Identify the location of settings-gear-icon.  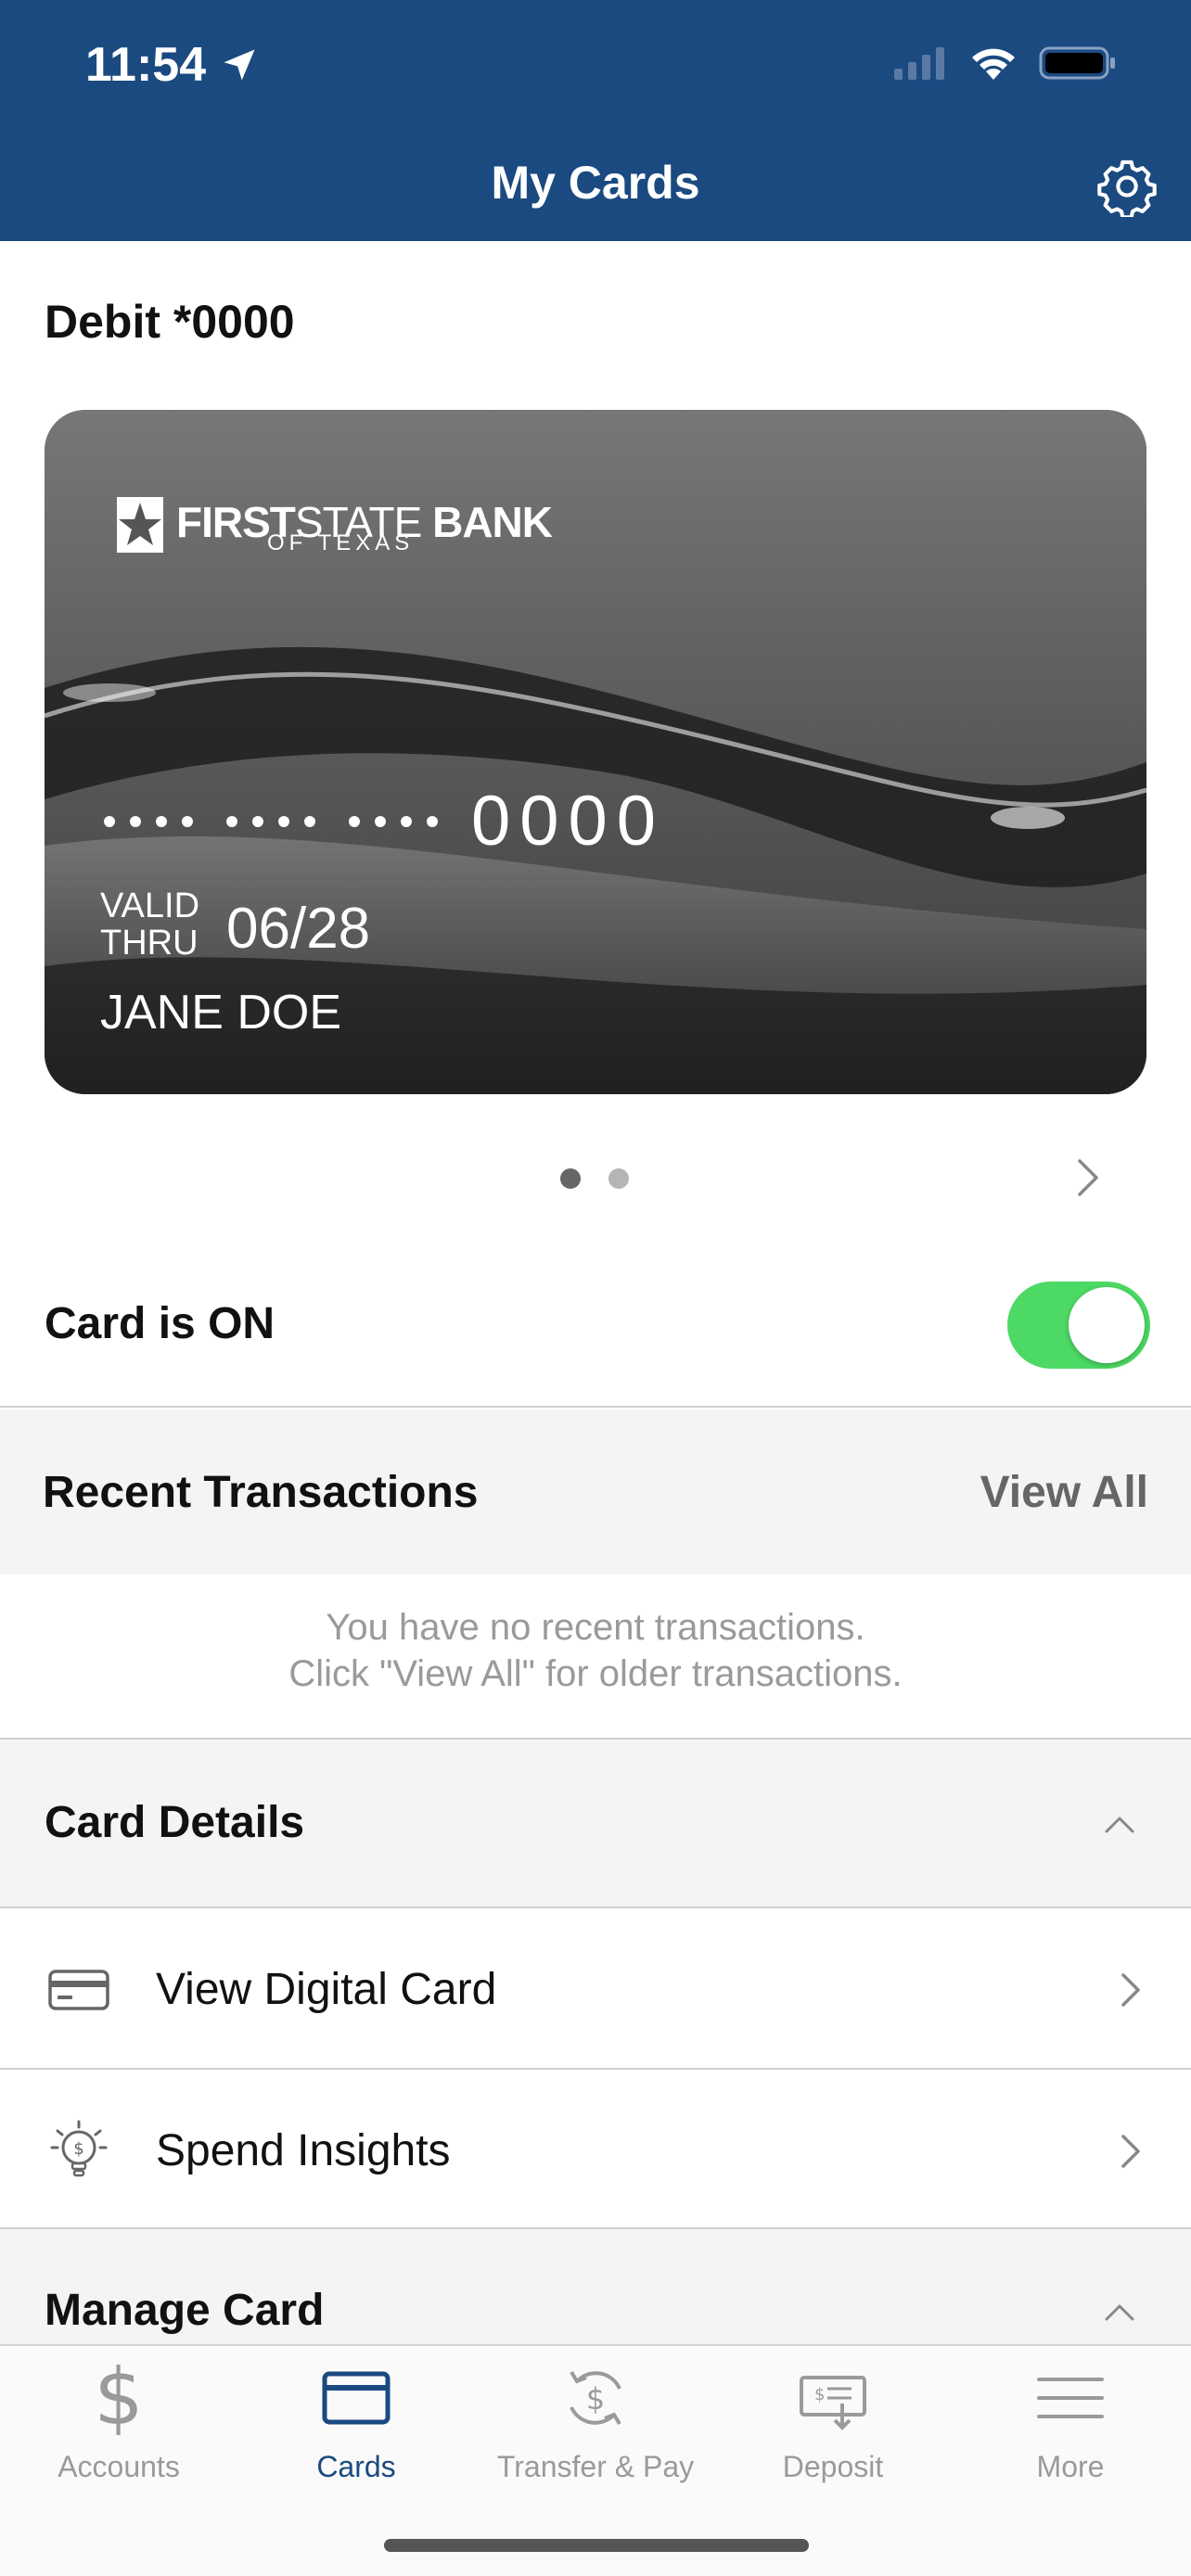
(1127, 186).